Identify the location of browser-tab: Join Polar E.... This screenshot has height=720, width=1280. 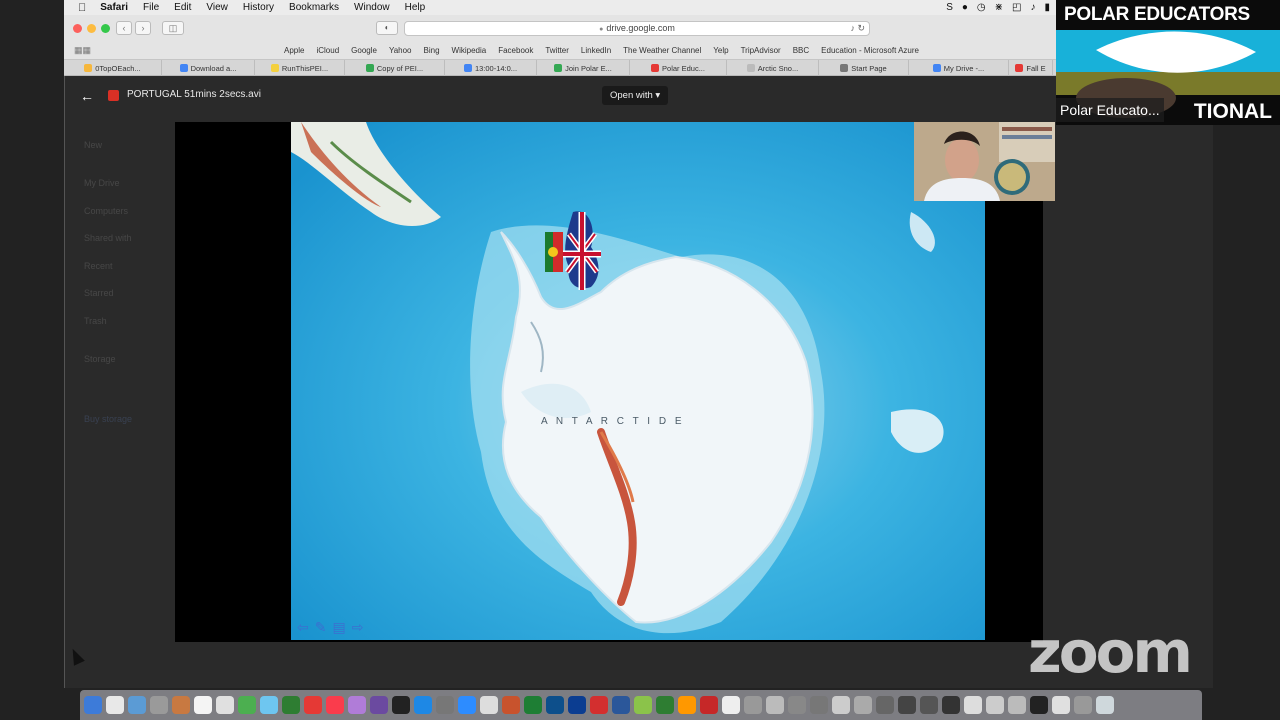
(583, 68).